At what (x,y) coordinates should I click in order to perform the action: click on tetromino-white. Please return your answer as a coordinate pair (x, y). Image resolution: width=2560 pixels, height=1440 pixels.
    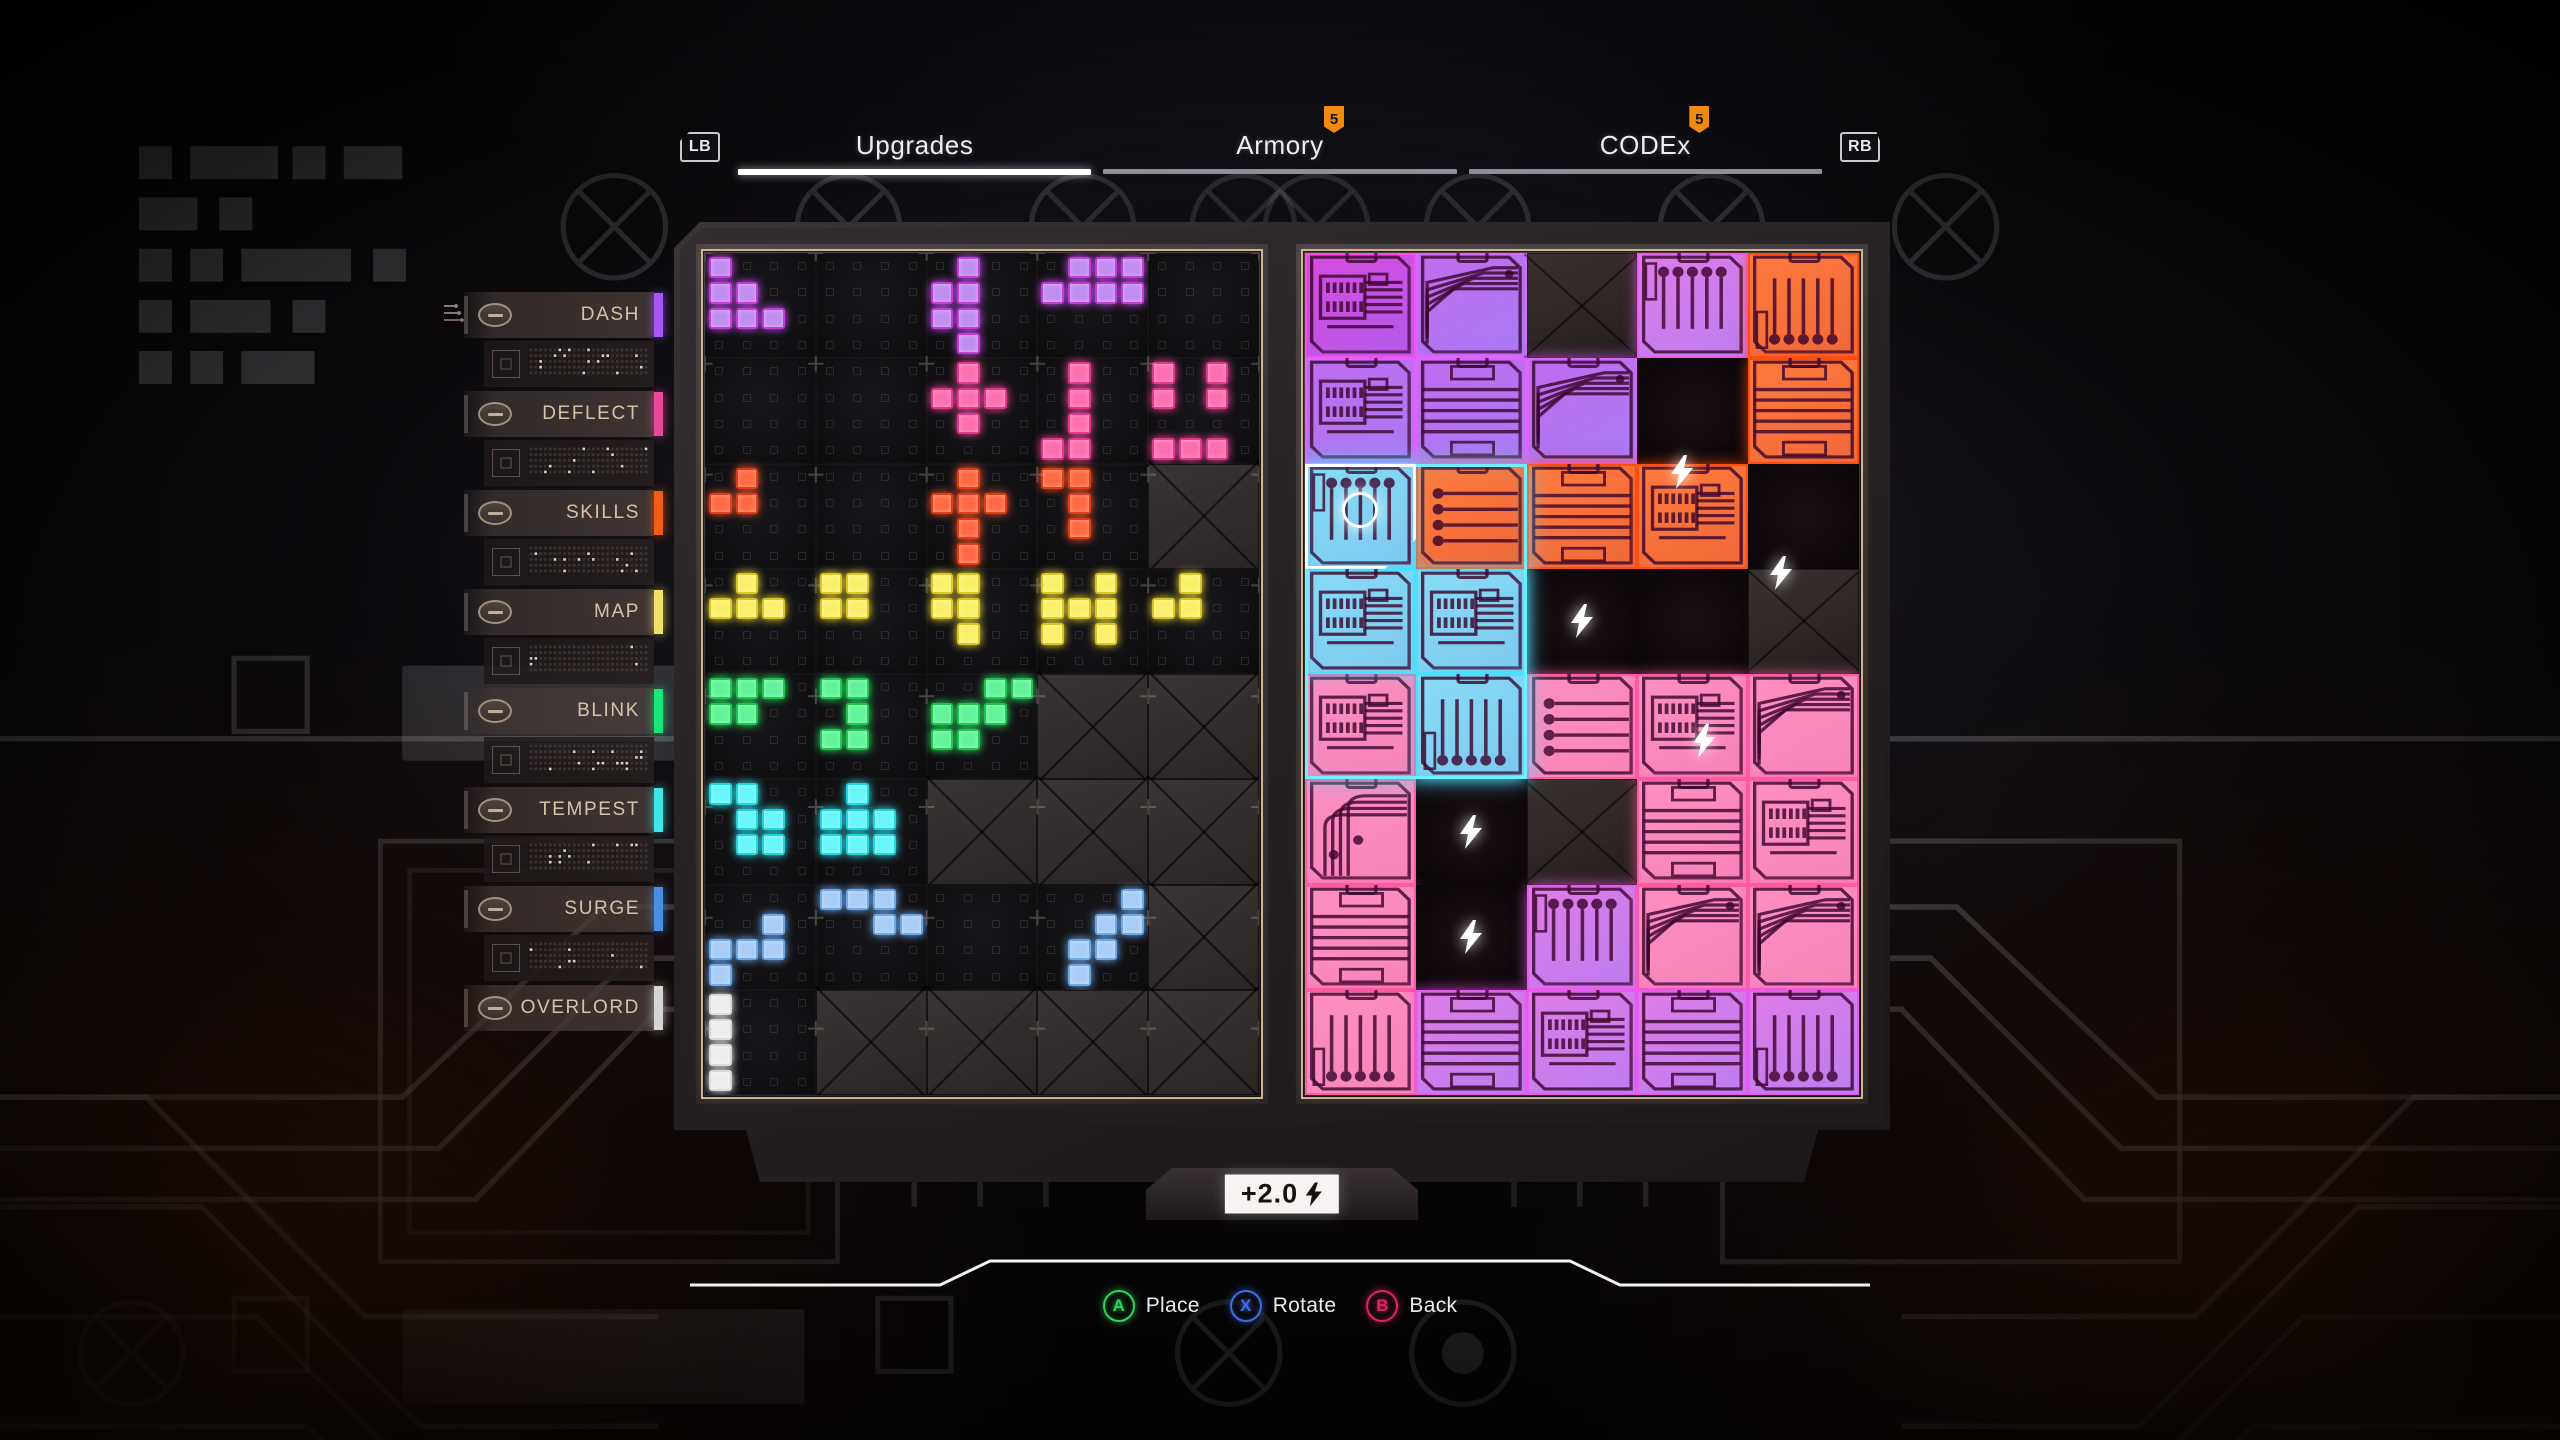
    Looking at the image, I should click on (760, 1042).